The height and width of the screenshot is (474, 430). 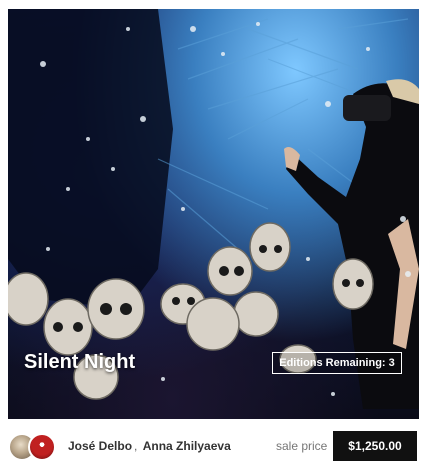 I want to click on editions-remaining-badge: Editions Remaining: 3, so click(x=337, y=363).